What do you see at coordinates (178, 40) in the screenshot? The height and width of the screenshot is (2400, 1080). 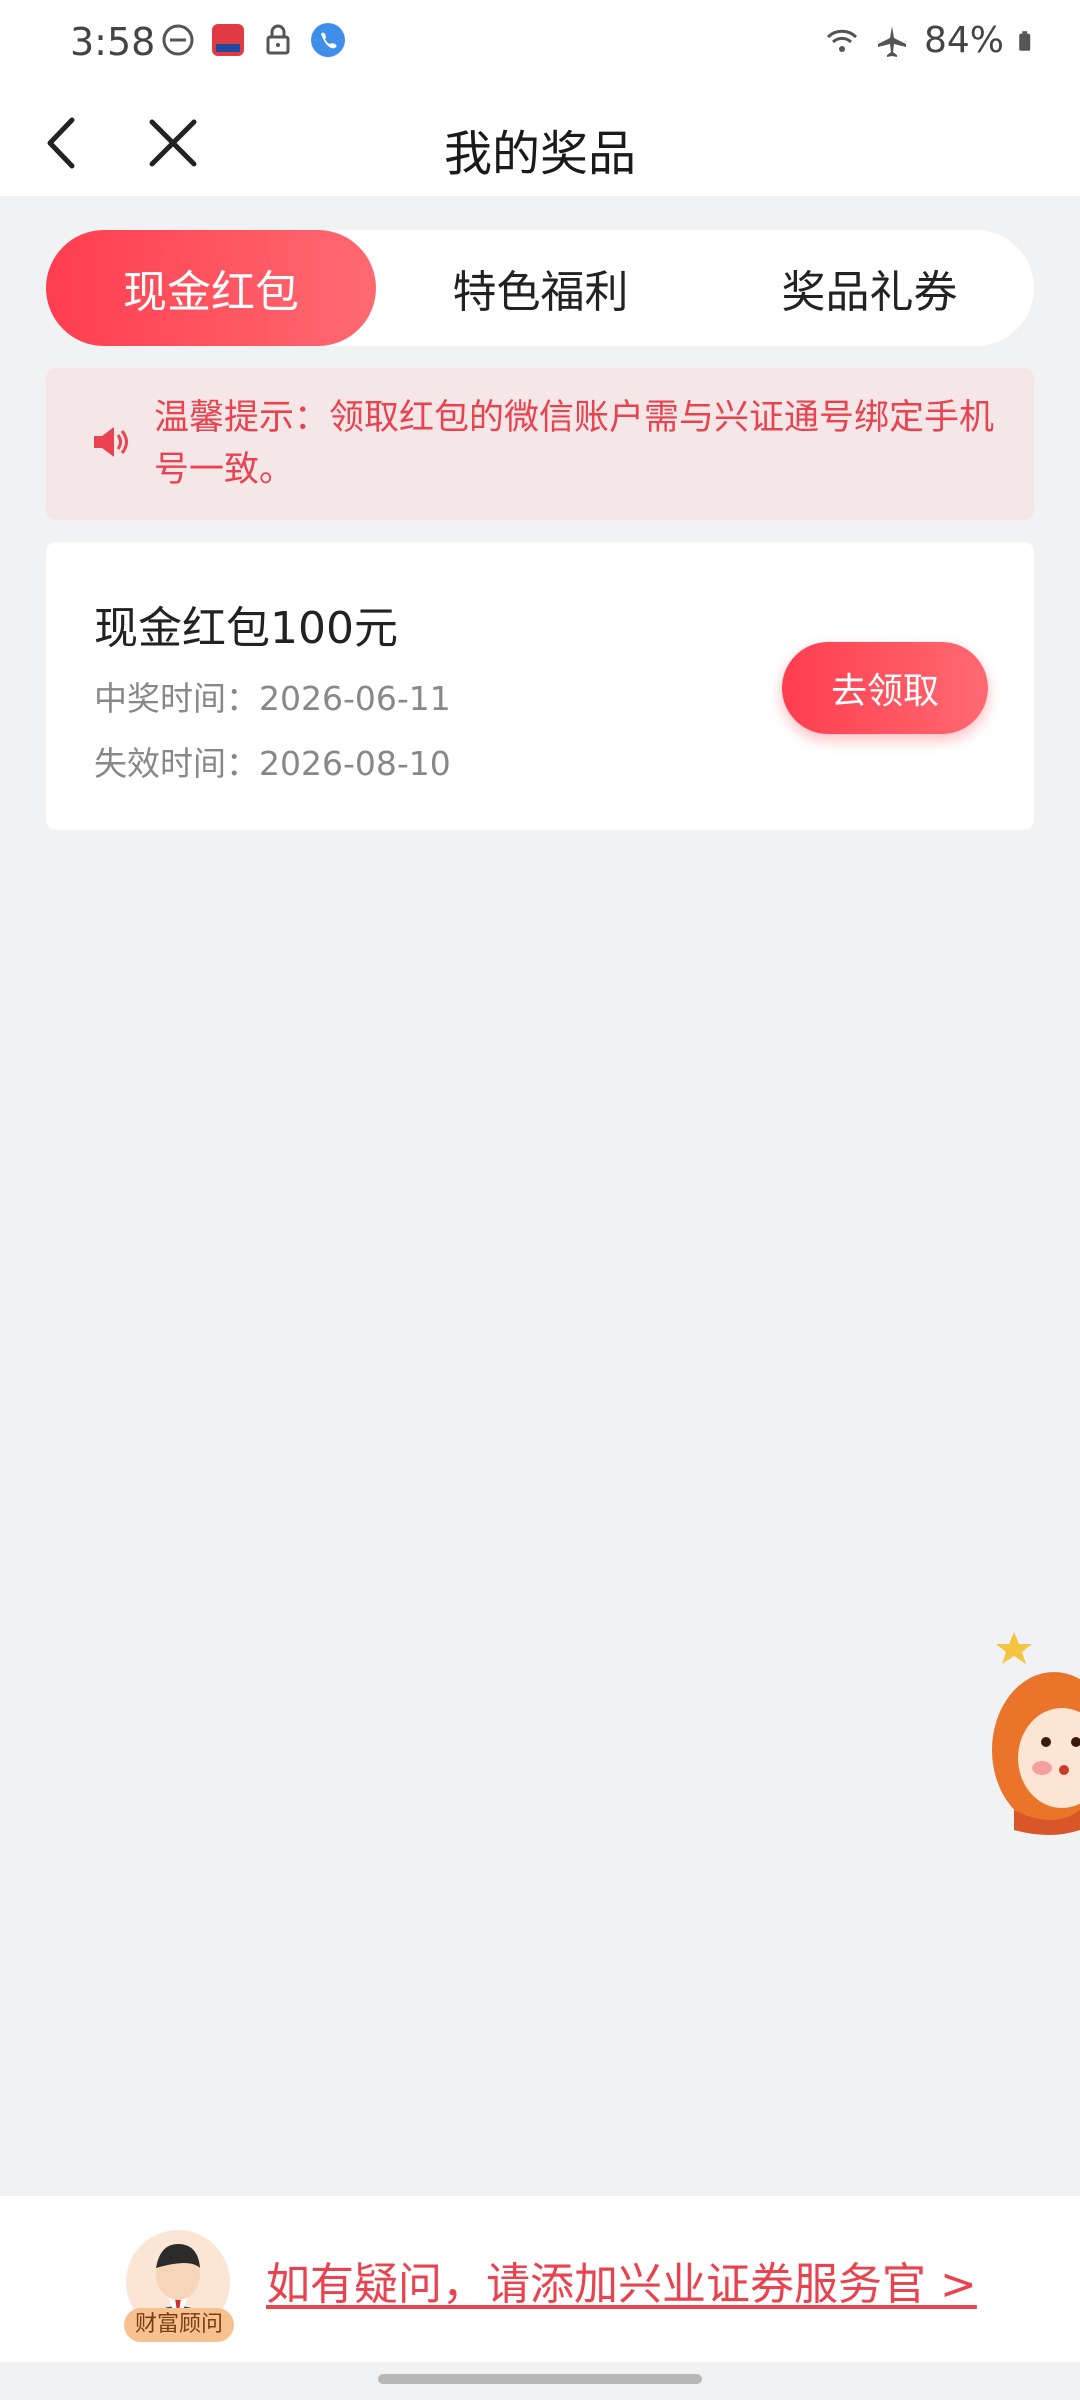 I see `dnd-icon` at bounding box center [178, 40].